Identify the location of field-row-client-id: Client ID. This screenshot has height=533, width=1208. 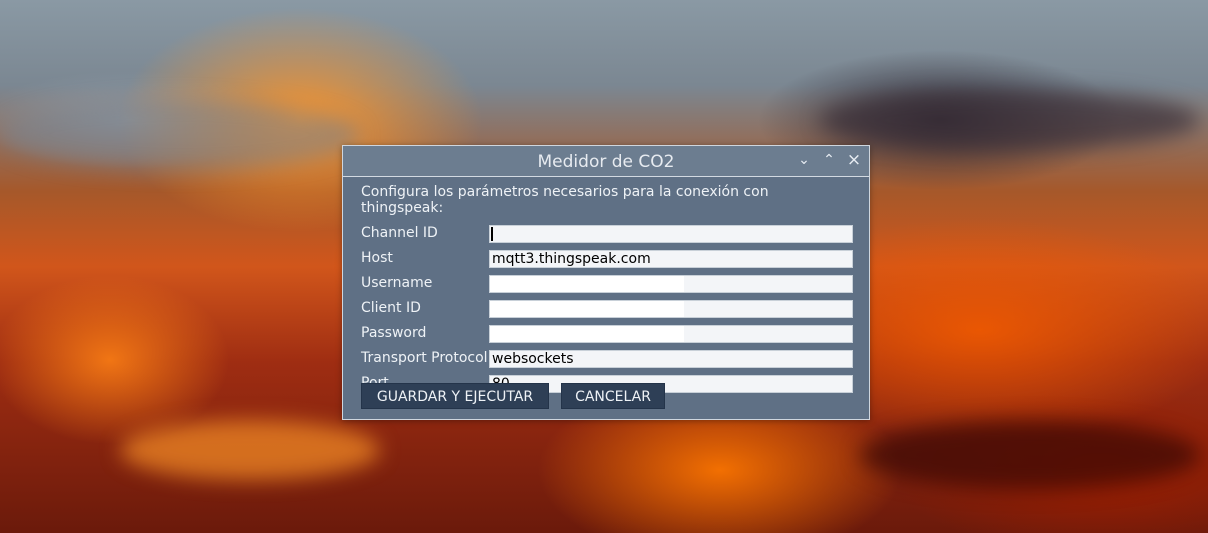
(607, 310).